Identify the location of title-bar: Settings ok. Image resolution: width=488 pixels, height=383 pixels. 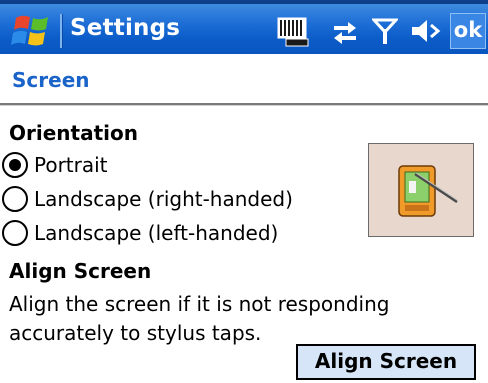
(244, 27).